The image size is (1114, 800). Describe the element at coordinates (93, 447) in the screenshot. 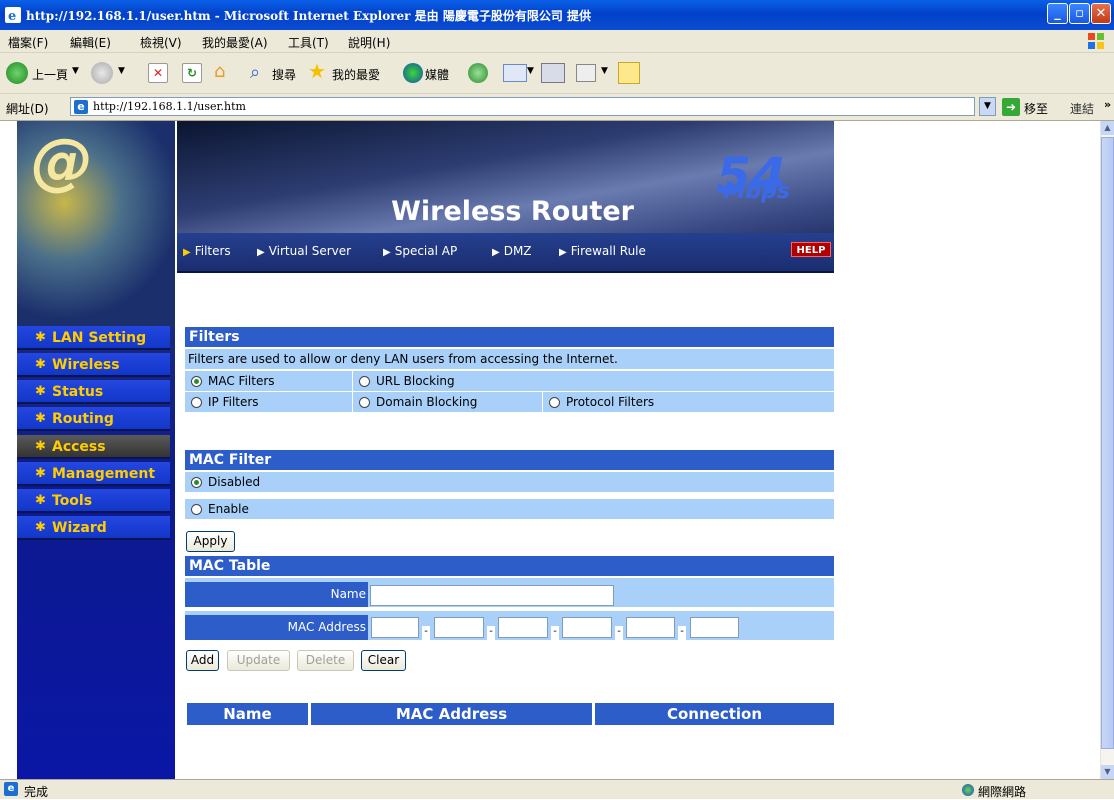

I see `sidebar-item-access: ✱ Access` at that location.